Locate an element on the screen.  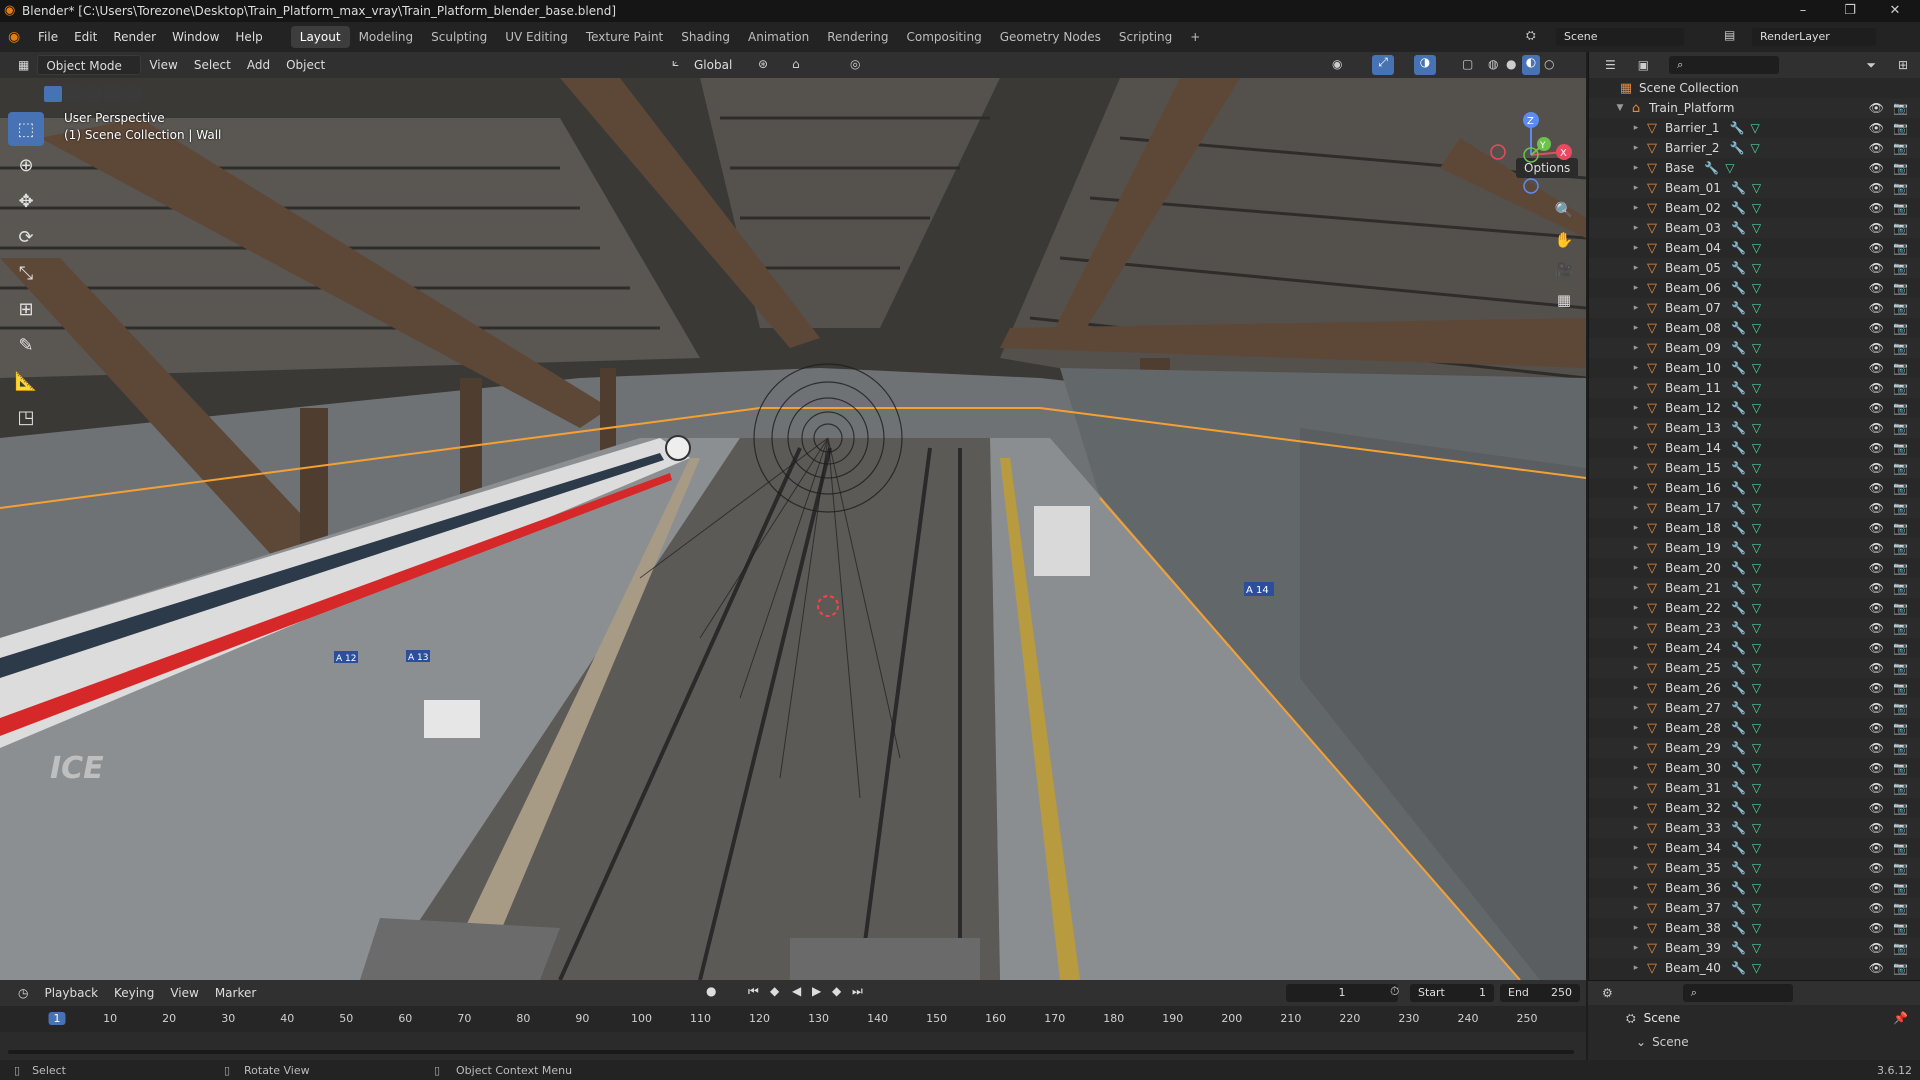
menu-file: File is located at coordinates (48, 37).